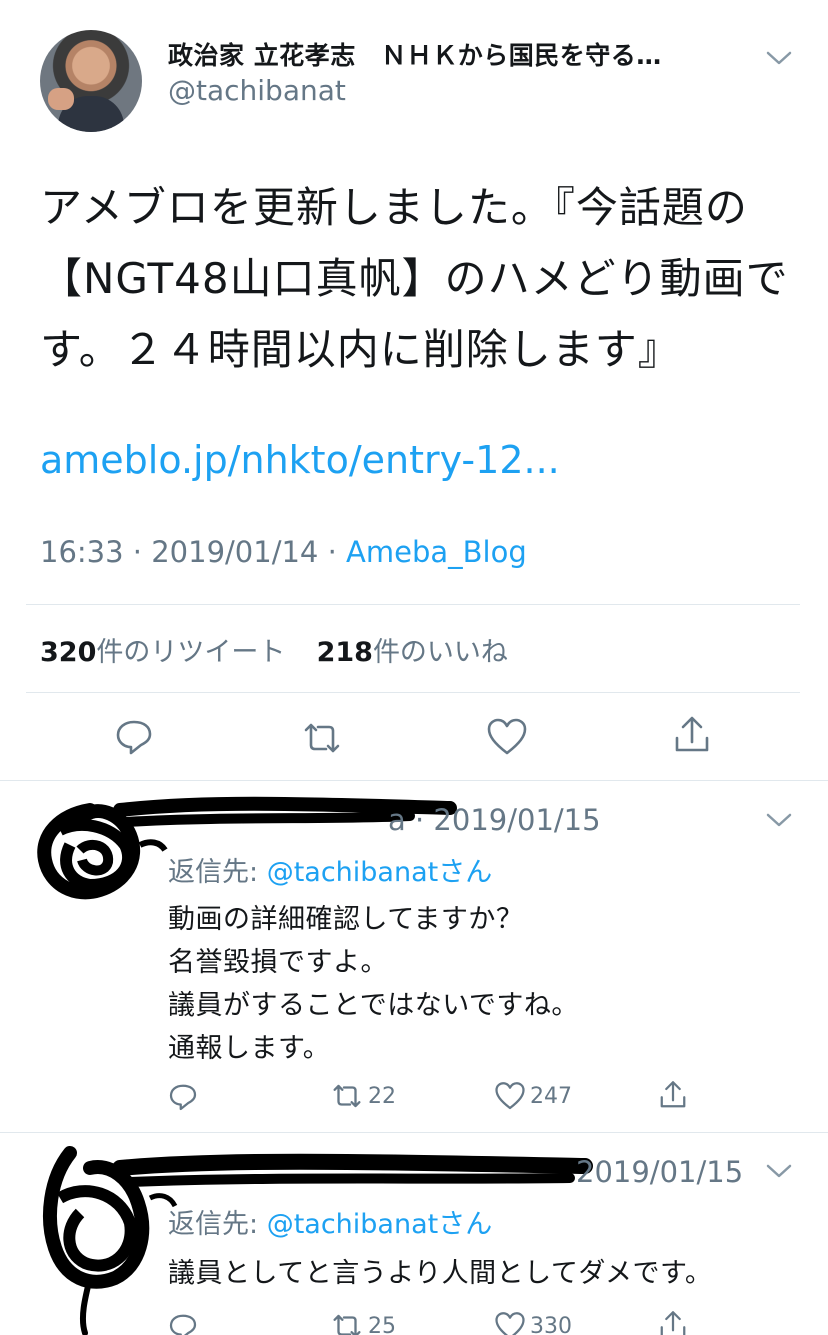 The height and width of the screenshot is (1335, 828). What do you see at coordinates (382, 1324) in the screenshot?
I see `retweet-count: 25` at bounding box center [382, 1324].